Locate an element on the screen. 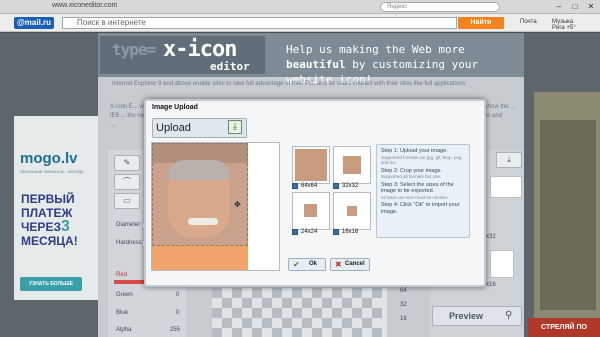 The height and width of the screenshot is (337, 600). ad-line: ЧЕРЕЗ3 is located at coordinates (57, 226).